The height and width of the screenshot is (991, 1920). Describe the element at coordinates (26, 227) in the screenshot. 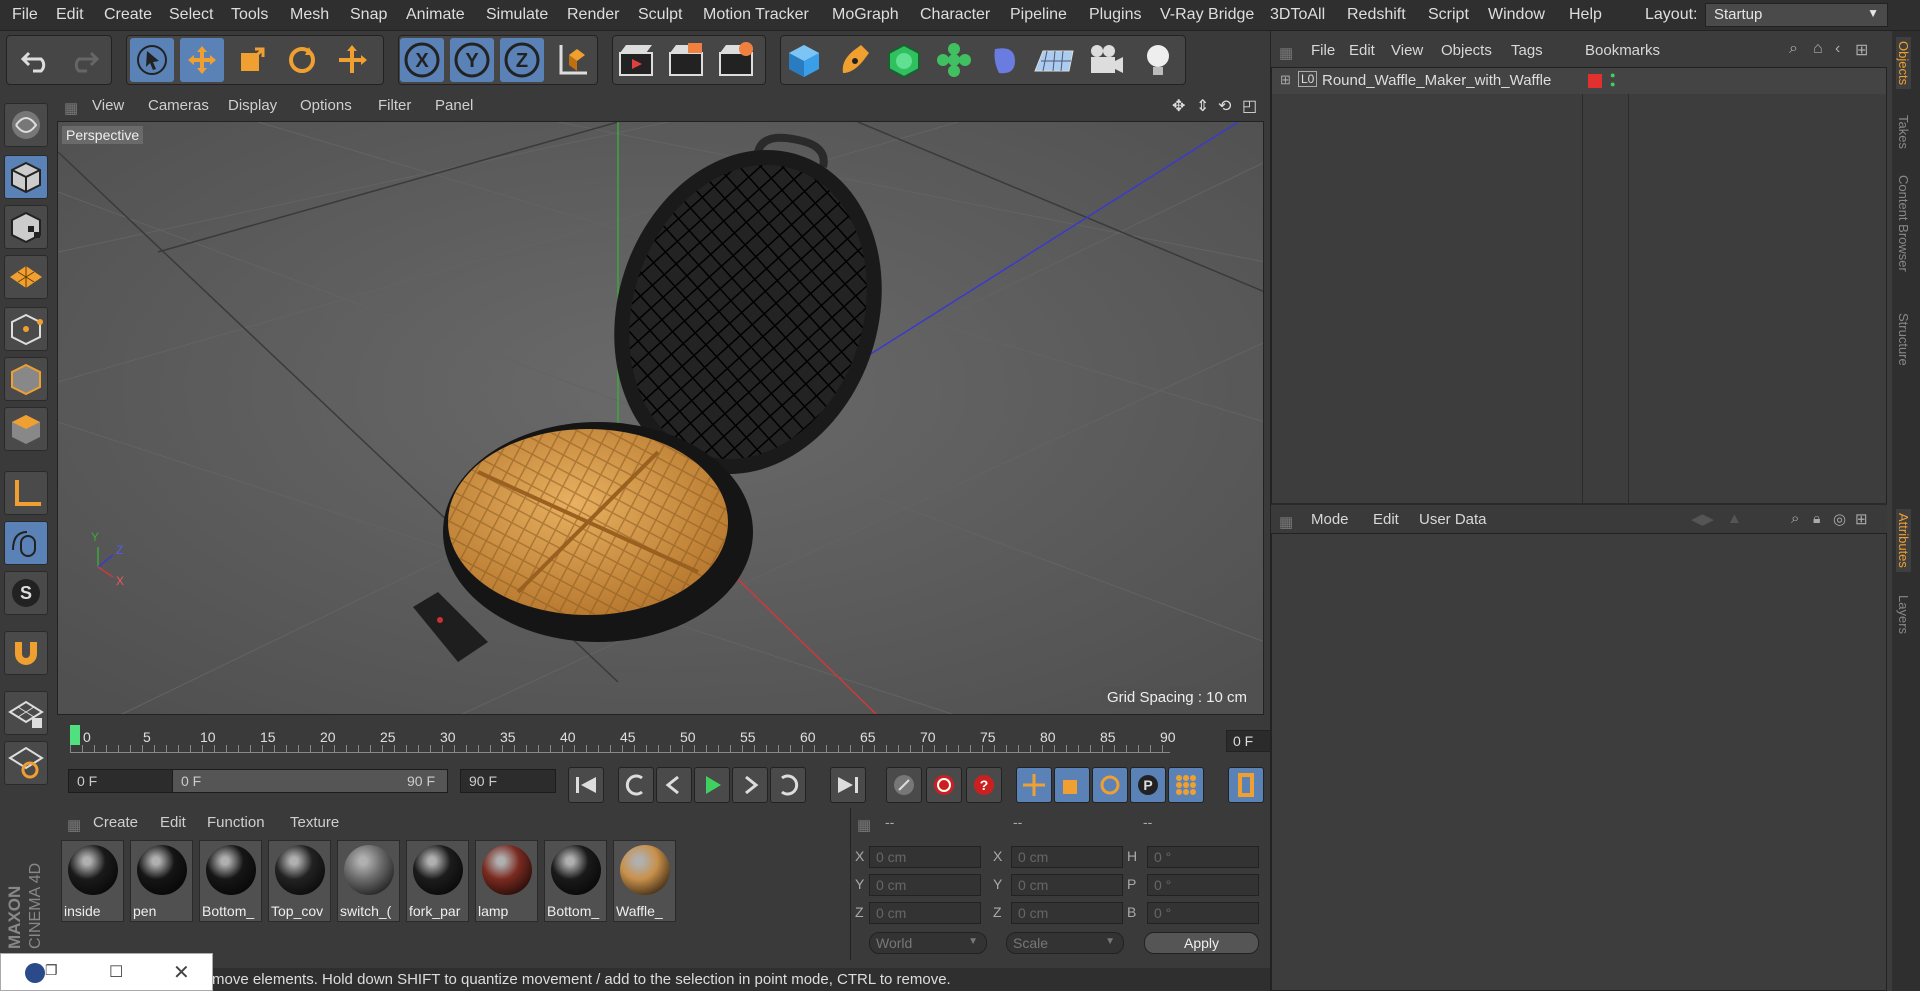

I see `texture-mode-icon` at that location.